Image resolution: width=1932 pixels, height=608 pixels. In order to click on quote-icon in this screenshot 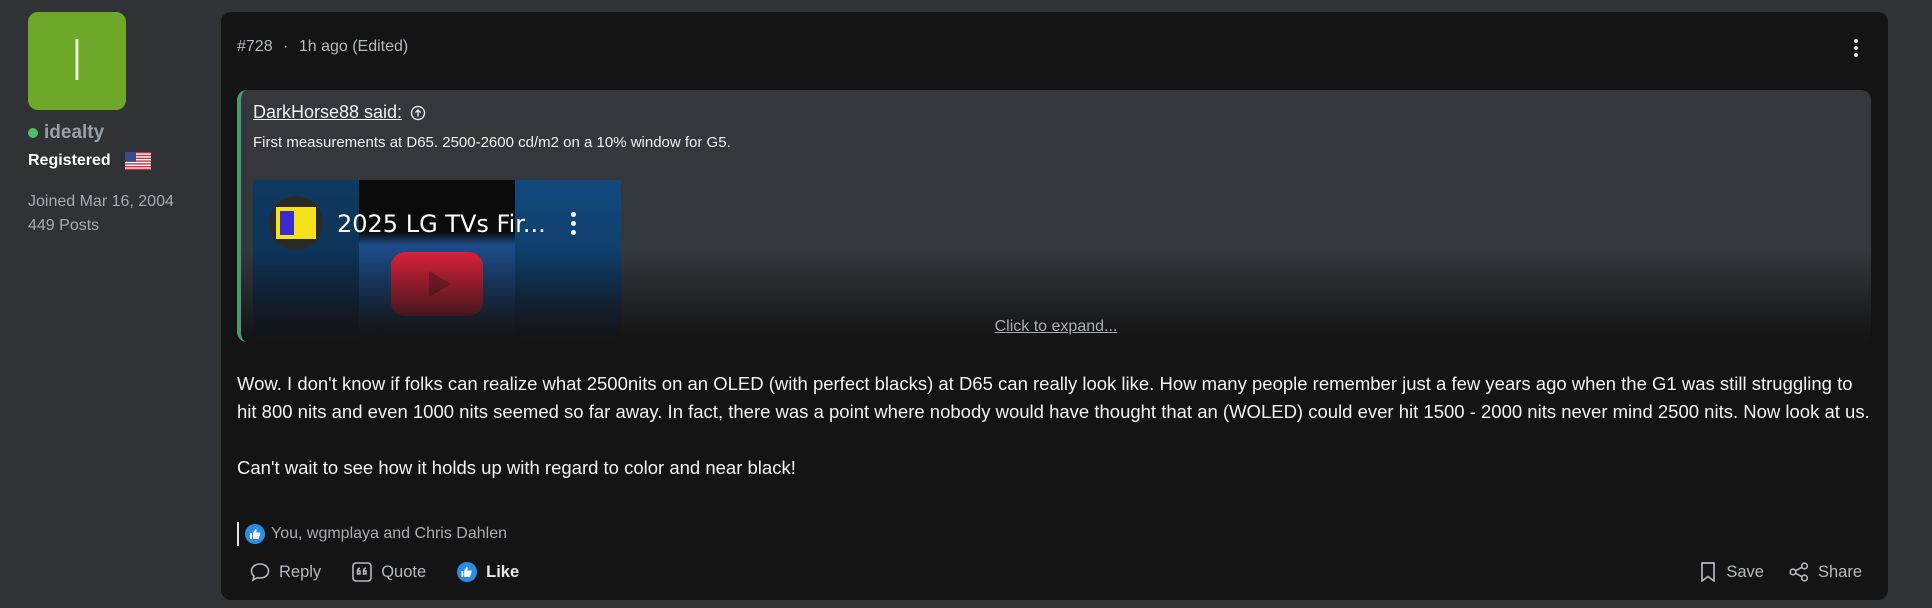, I will do `click(362, 572)`.